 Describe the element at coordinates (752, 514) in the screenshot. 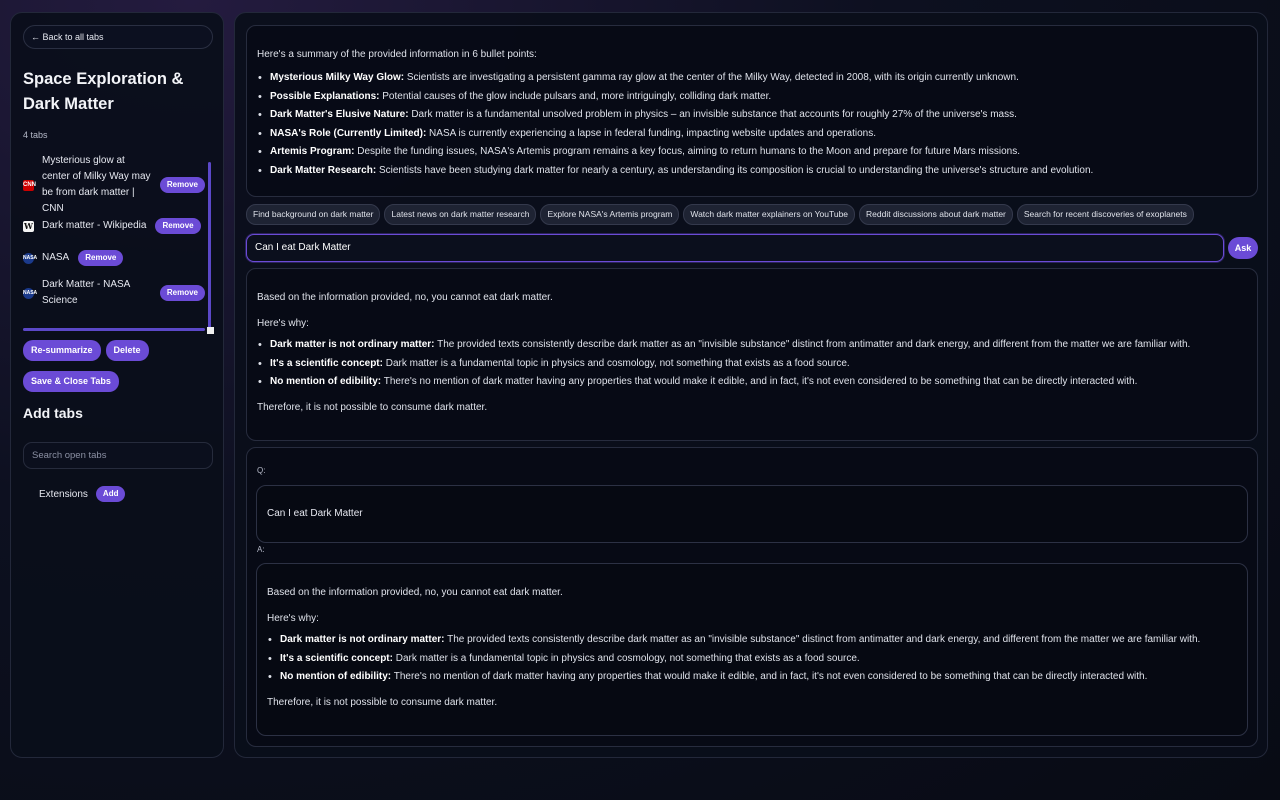

I see `question-box: Can I eat Dark Matter` at that location.